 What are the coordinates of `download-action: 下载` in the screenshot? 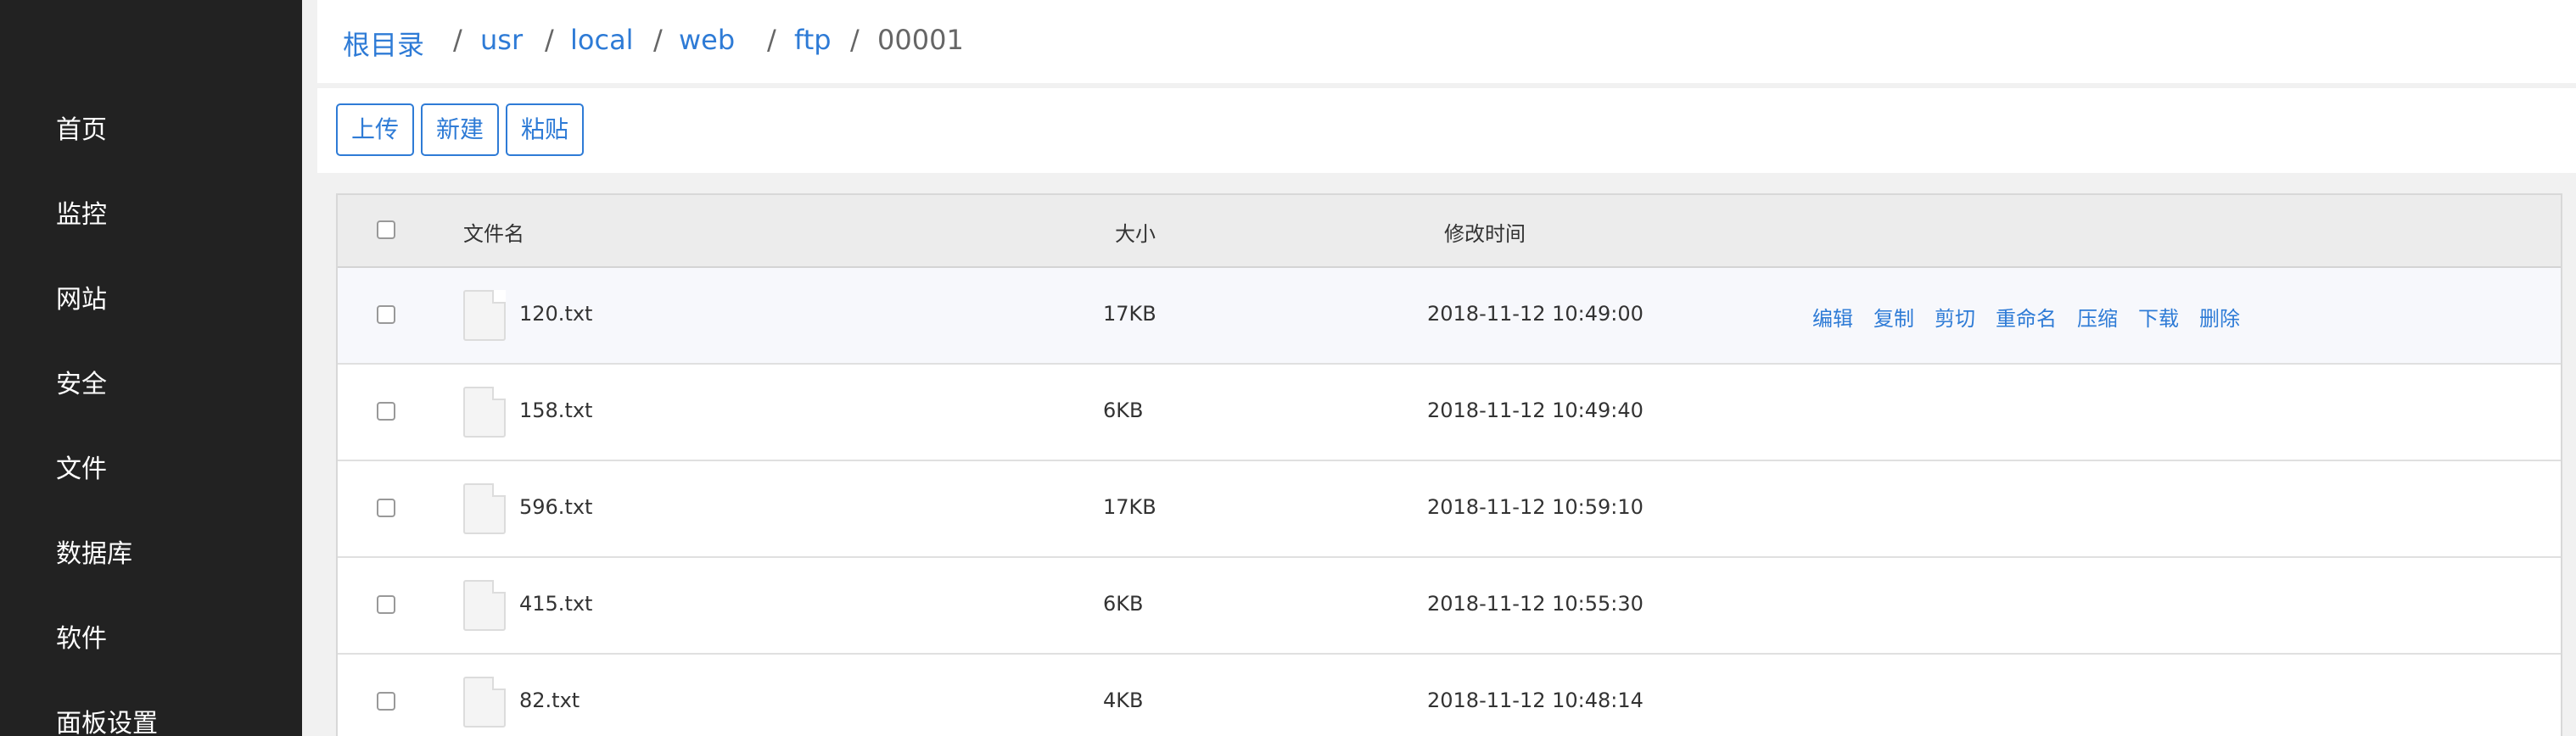 It's located at (2158, 317).